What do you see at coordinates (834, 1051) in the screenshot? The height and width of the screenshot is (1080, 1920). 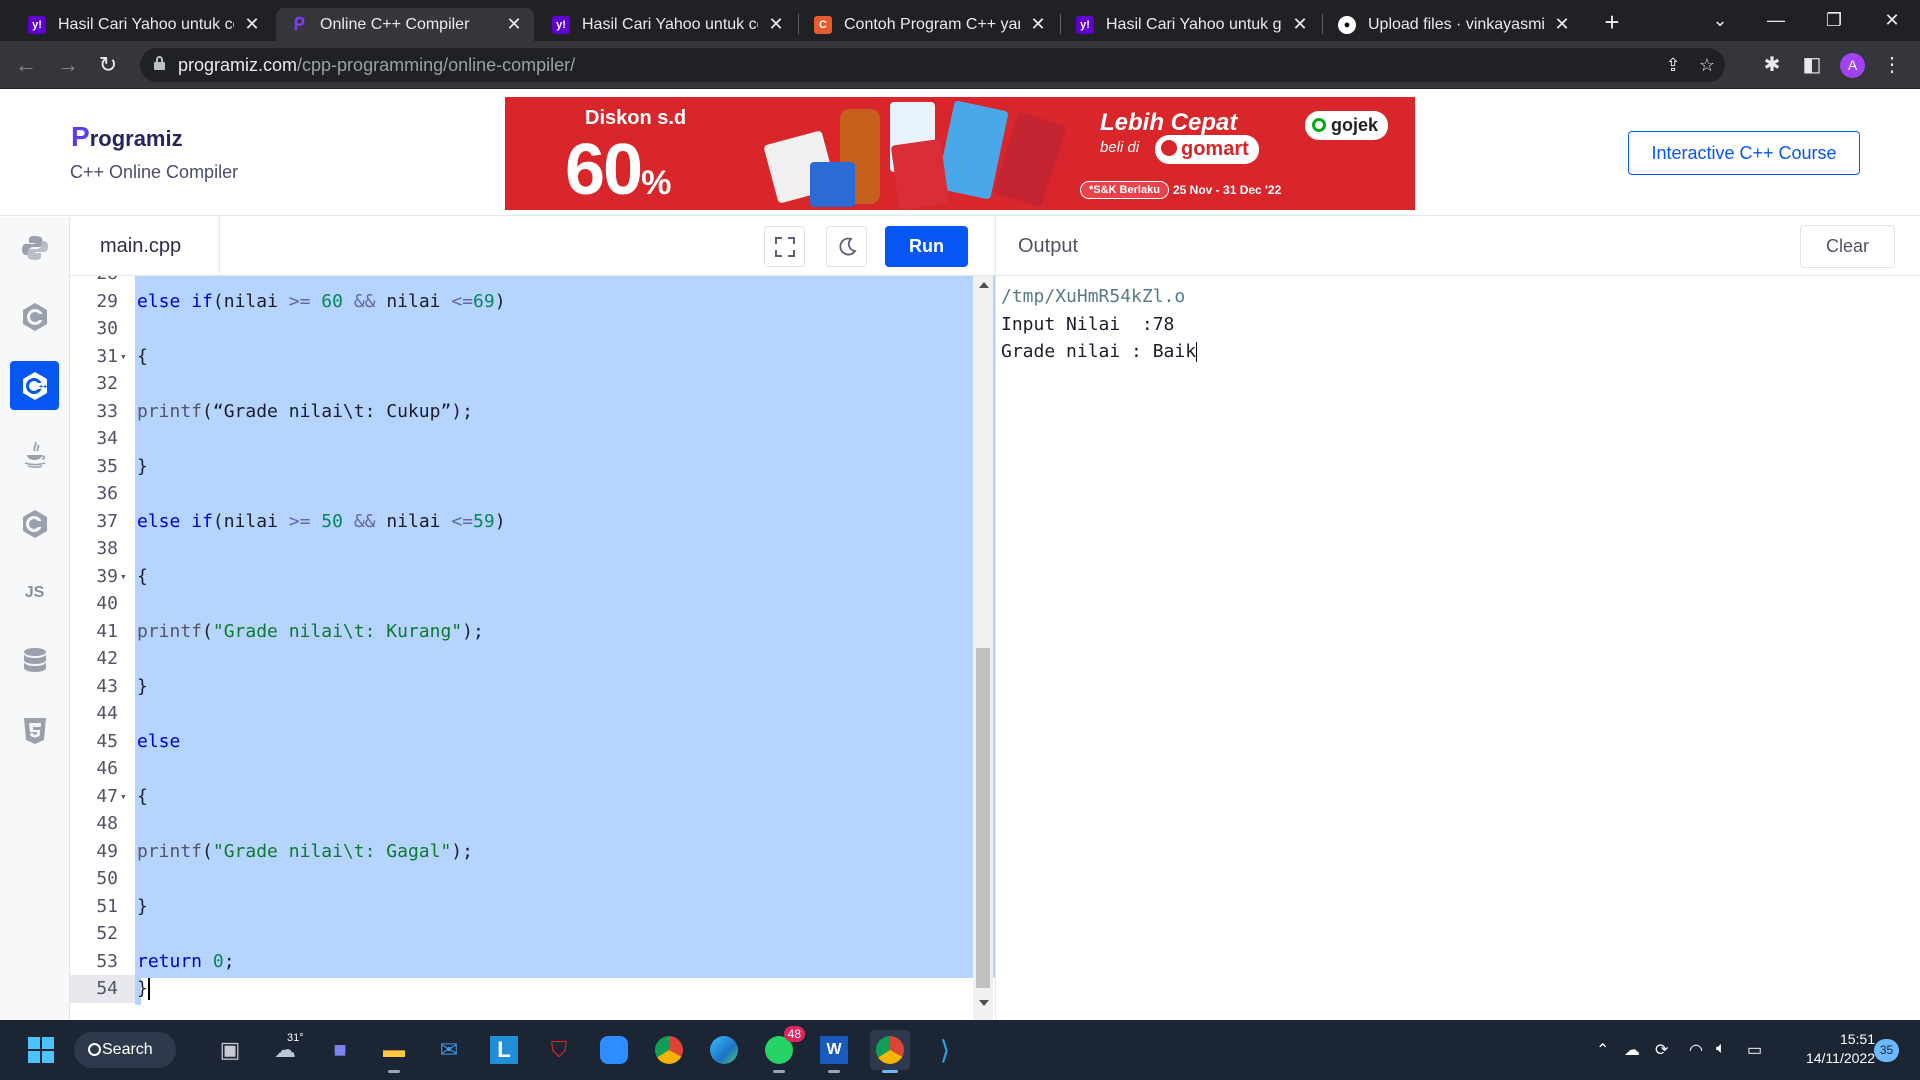 I see `word-button: W` at bounding box center [834, 1051].